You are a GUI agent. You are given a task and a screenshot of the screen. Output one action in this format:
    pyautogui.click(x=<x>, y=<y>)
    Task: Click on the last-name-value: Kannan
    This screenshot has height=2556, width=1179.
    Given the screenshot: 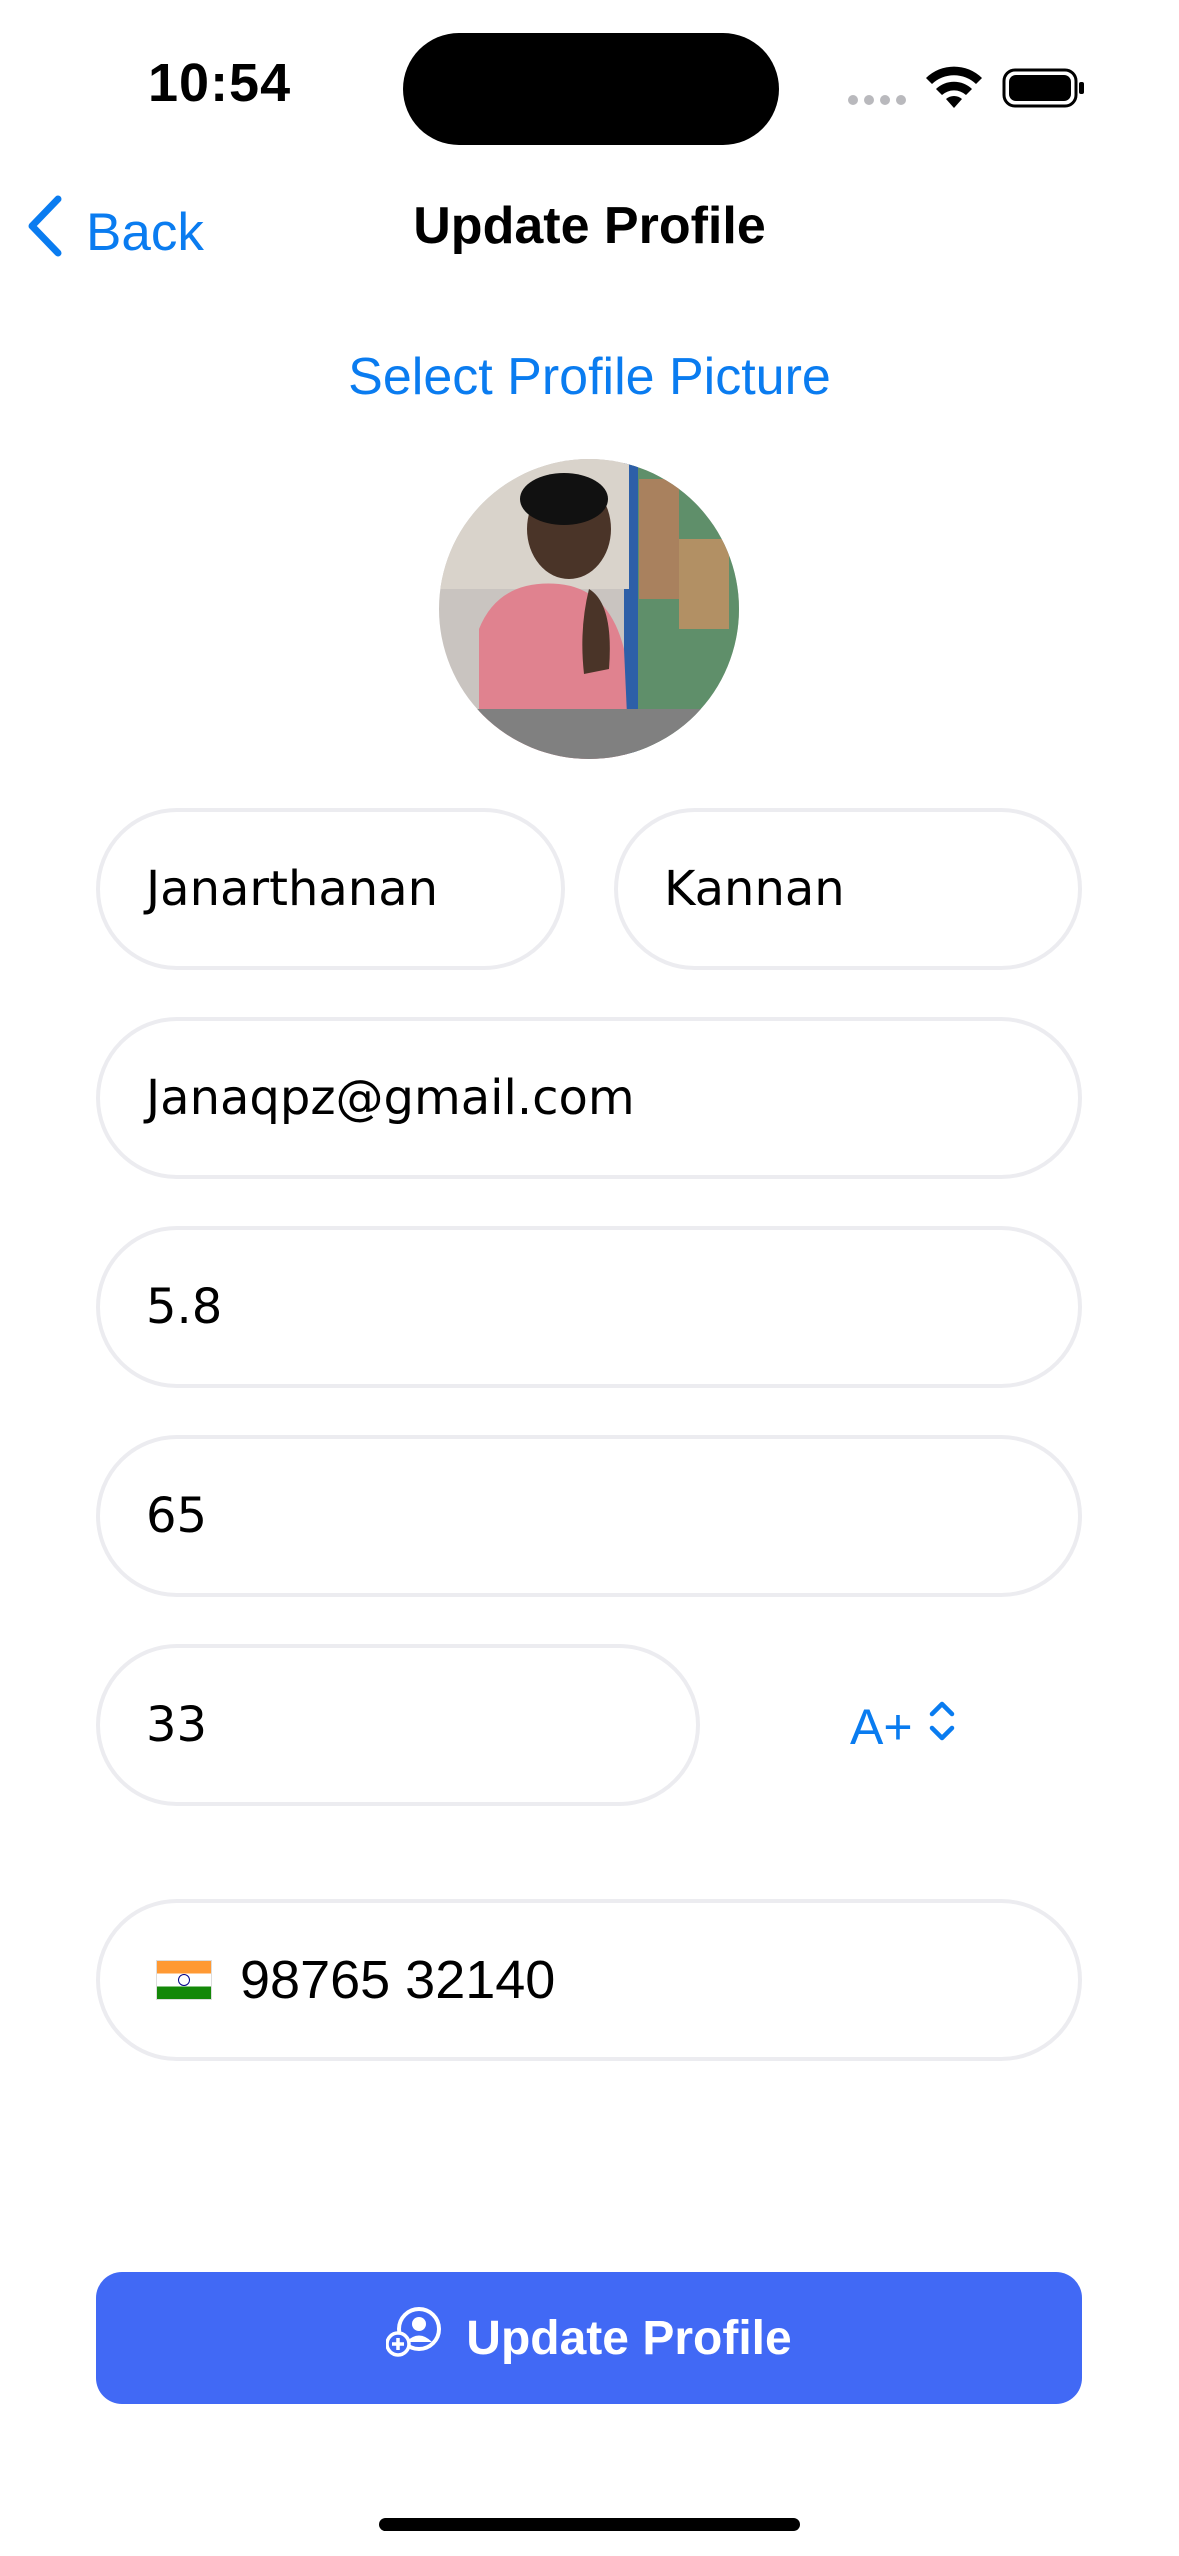 What is the action you would take?
    pyautogui.click(x=754, y=889)
    